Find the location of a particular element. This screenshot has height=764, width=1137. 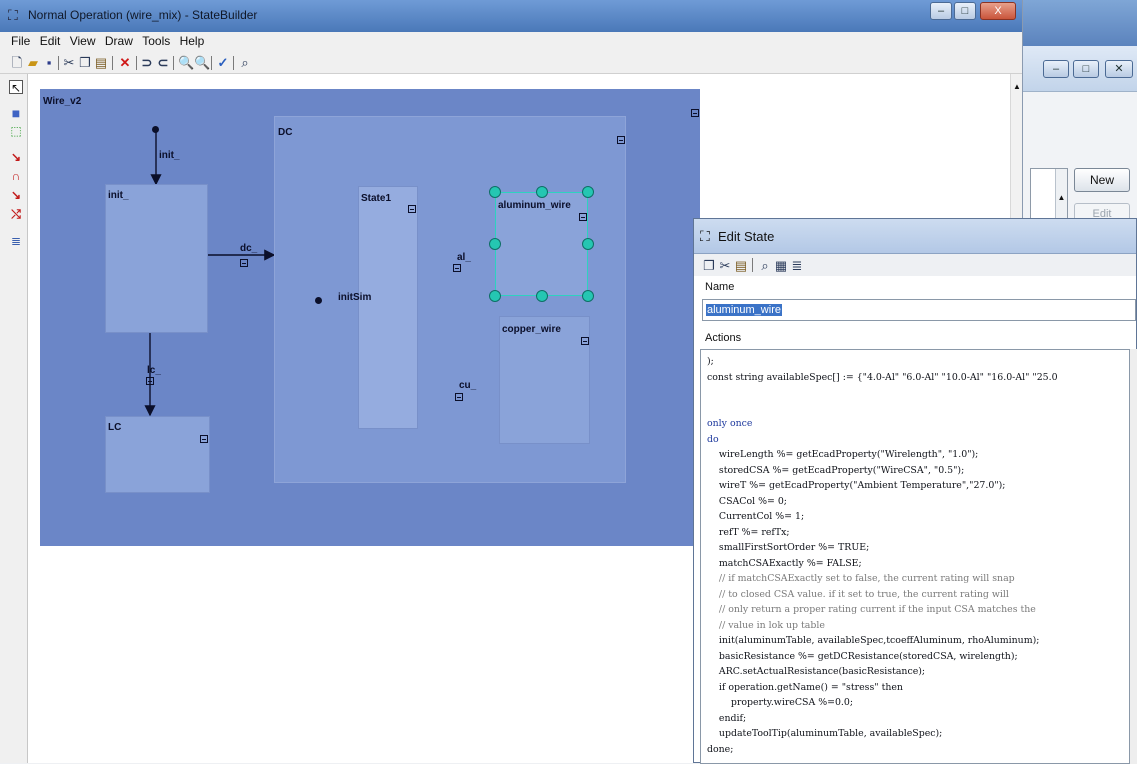

state-aluminum-wire: aluminum_wire is located at coordinates (541, 244).